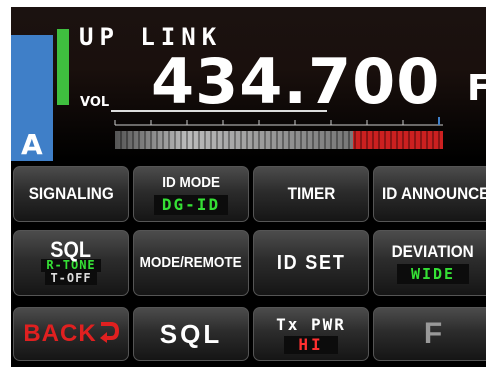 This screenshot has height=372, width=490. I want to click on tx-power-button: Tx PWR HI, so click(311, 334).